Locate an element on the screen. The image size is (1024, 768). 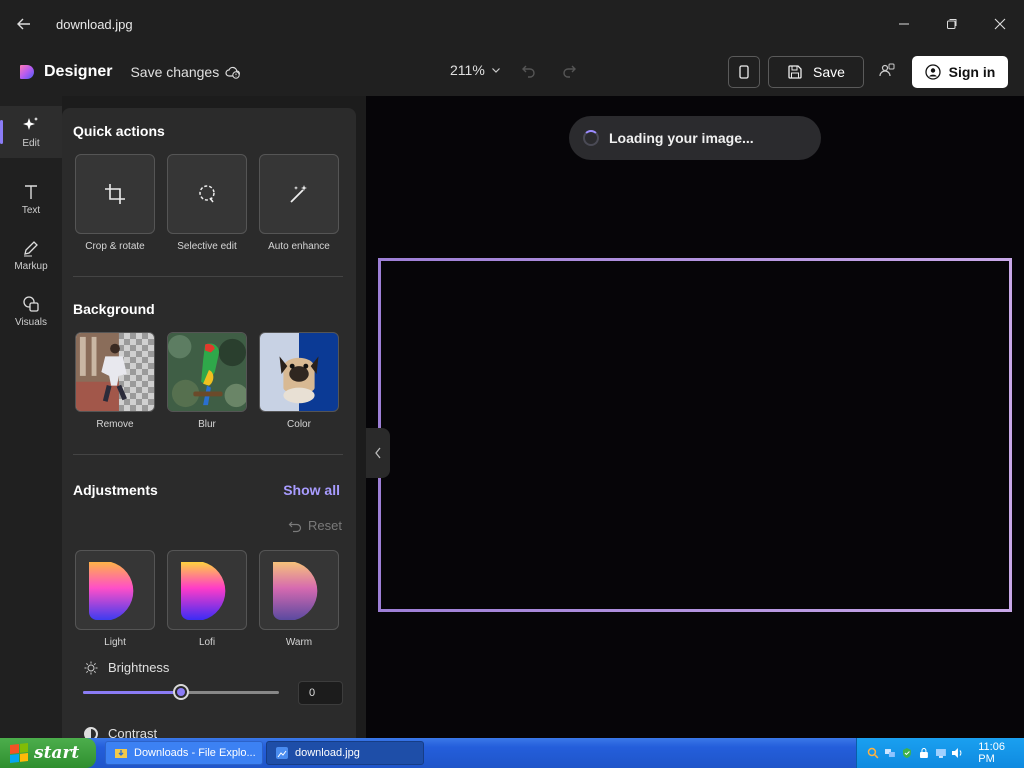
rail-item-visuals: Visuals is located at coordinates (31, 311).